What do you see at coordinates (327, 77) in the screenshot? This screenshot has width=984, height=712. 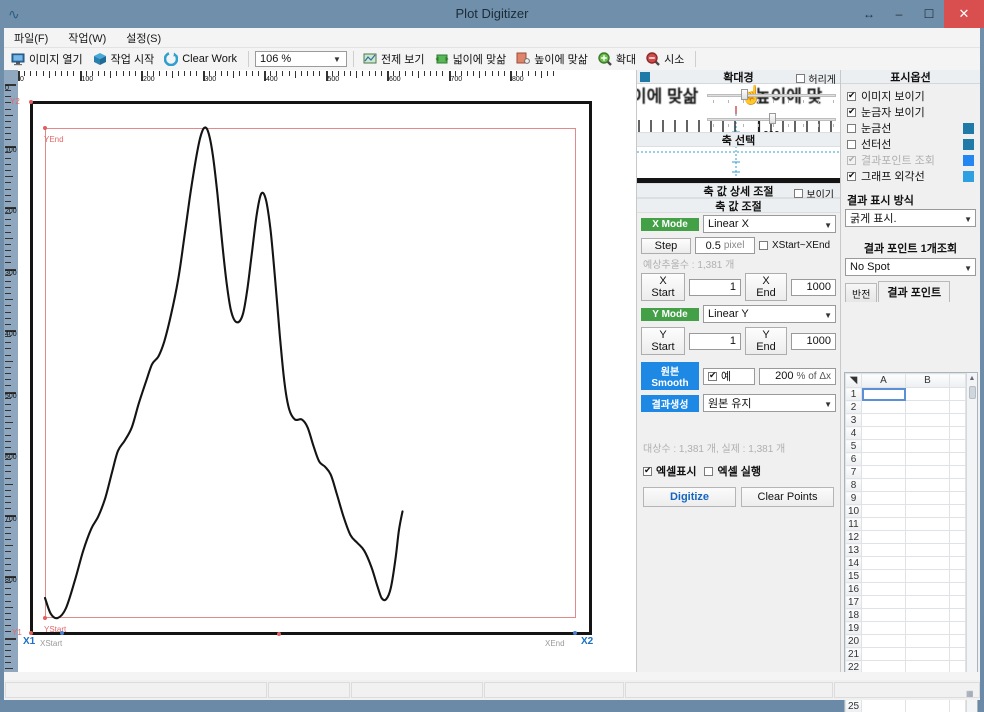 I see `horizontal-ruler: 0 100 200 300 400 500 600 700 800` at bounding box center [327, 77].